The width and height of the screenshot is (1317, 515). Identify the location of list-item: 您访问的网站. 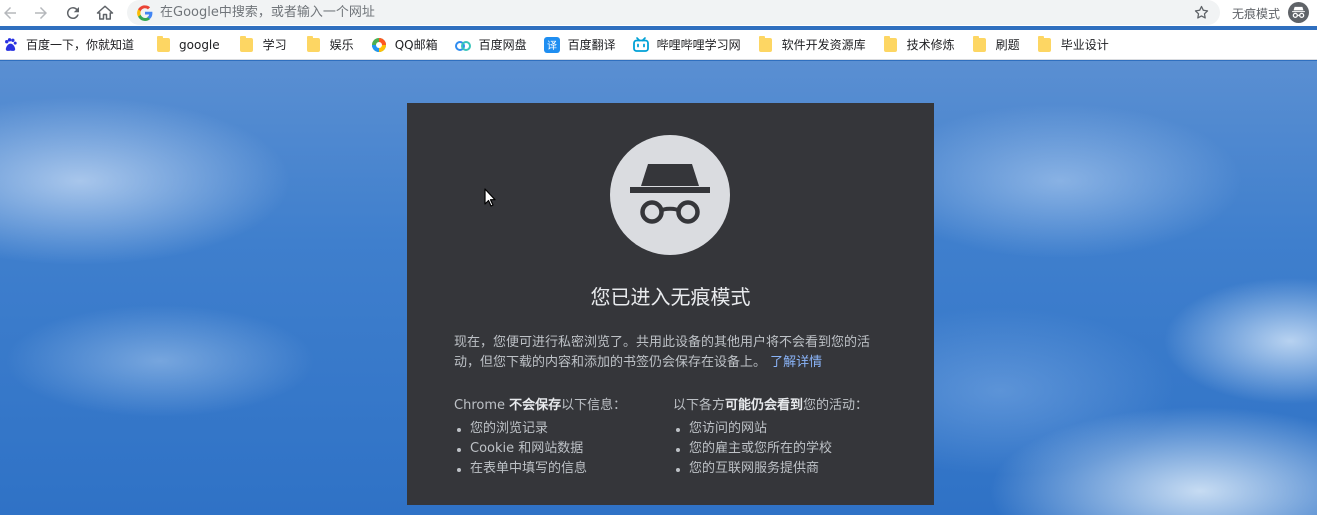
(788, 429).